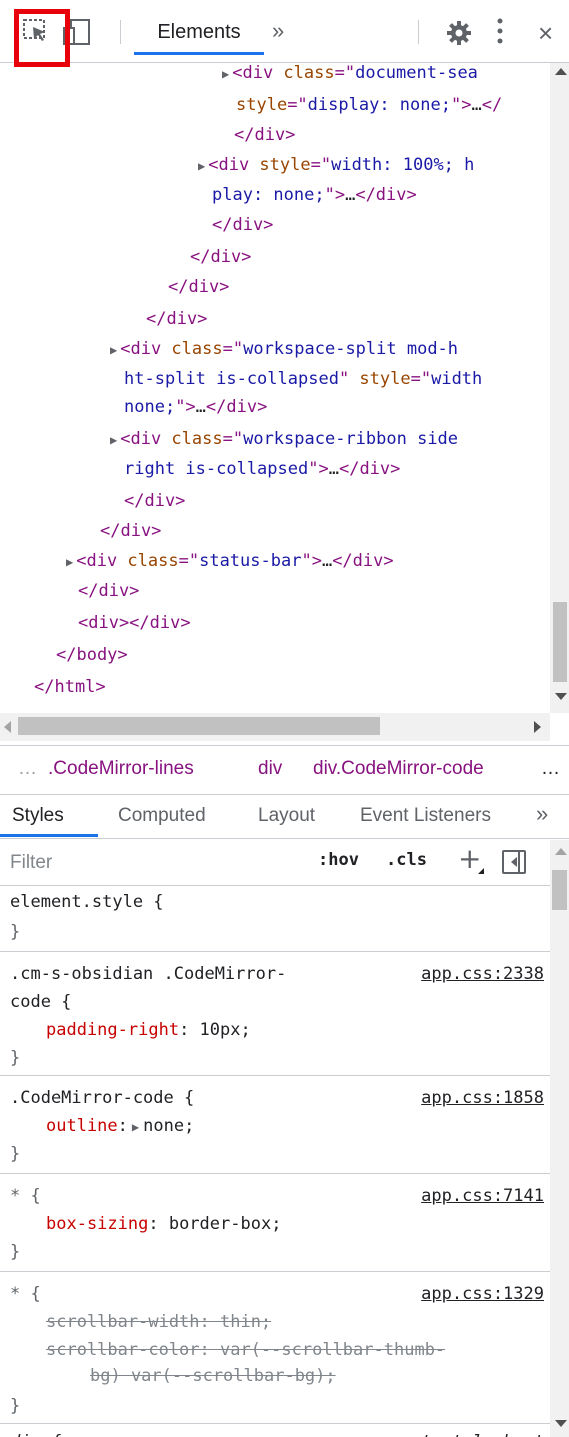 The image size is (569, 1437). I want to click on settings-gear-icon, so click(459, 33).